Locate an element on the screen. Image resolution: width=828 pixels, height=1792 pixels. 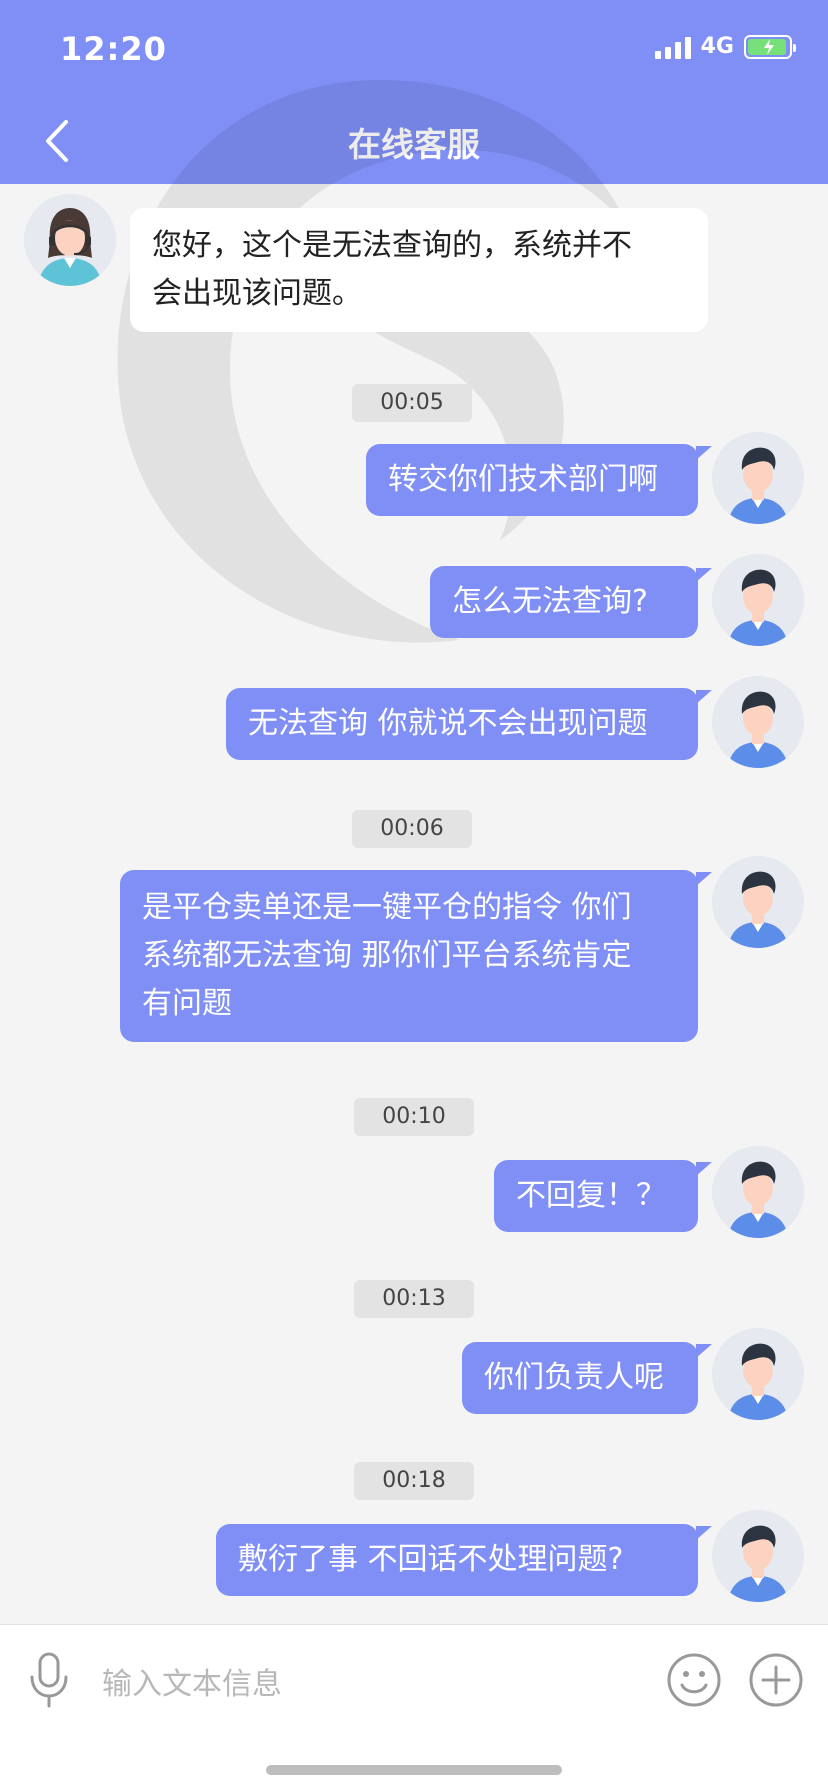
message-text: 不回复！？ is located at coordinates (591, 1195).